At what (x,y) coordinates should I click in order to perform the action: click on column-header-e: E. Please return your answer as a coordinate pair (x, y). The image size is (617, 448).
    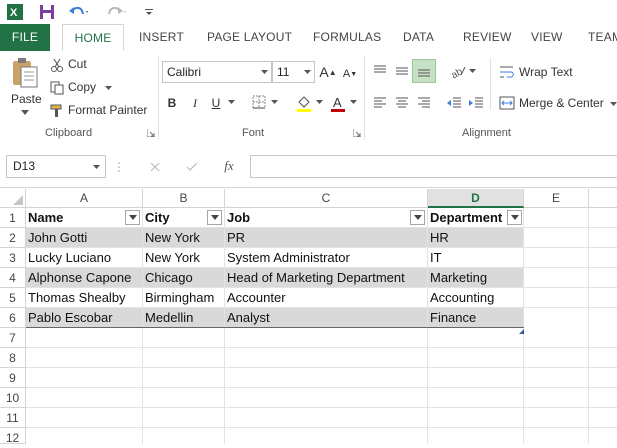
    Looking at the image, I should click on (556, 198).